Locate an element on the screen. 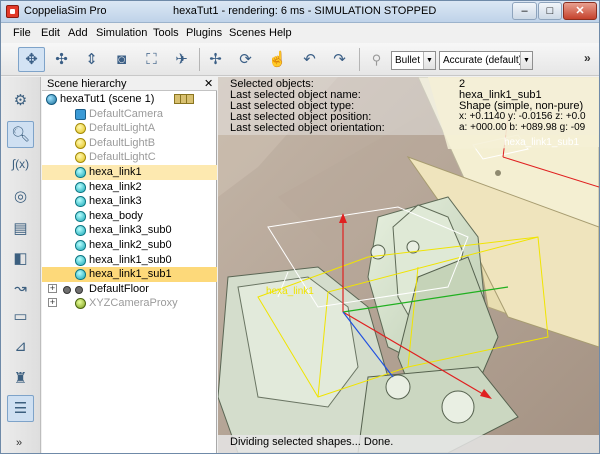 The image size is (600, 454). model-browser-icon: 🔍︎ is located at coordinates (20, 134).